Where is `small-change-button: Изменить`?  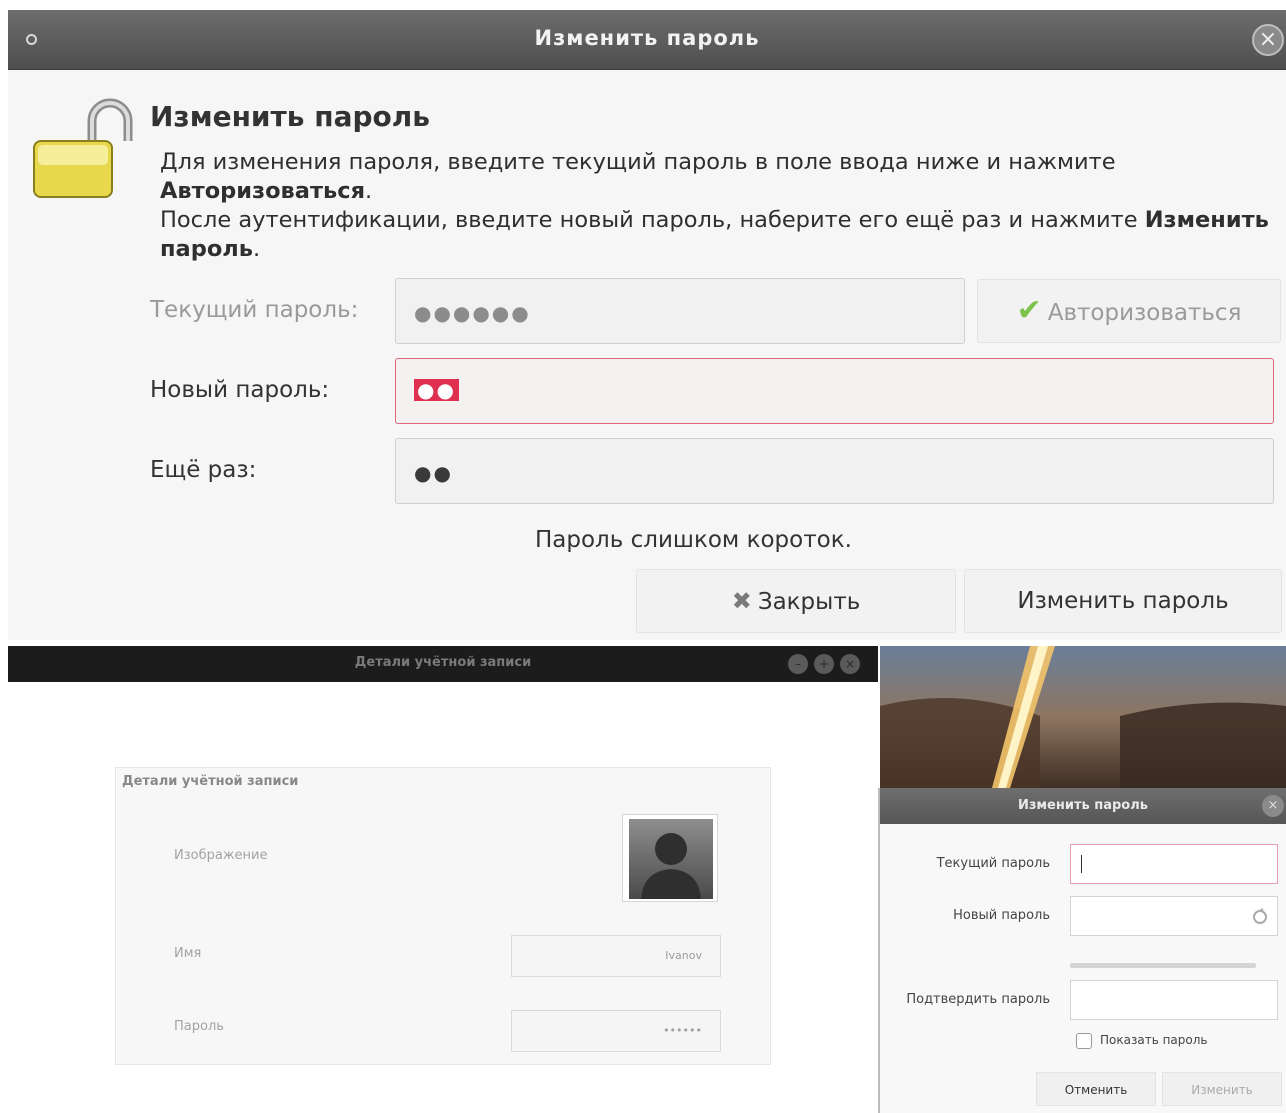
small-change-button: Изменить is located at coordinates (1222, 1089).